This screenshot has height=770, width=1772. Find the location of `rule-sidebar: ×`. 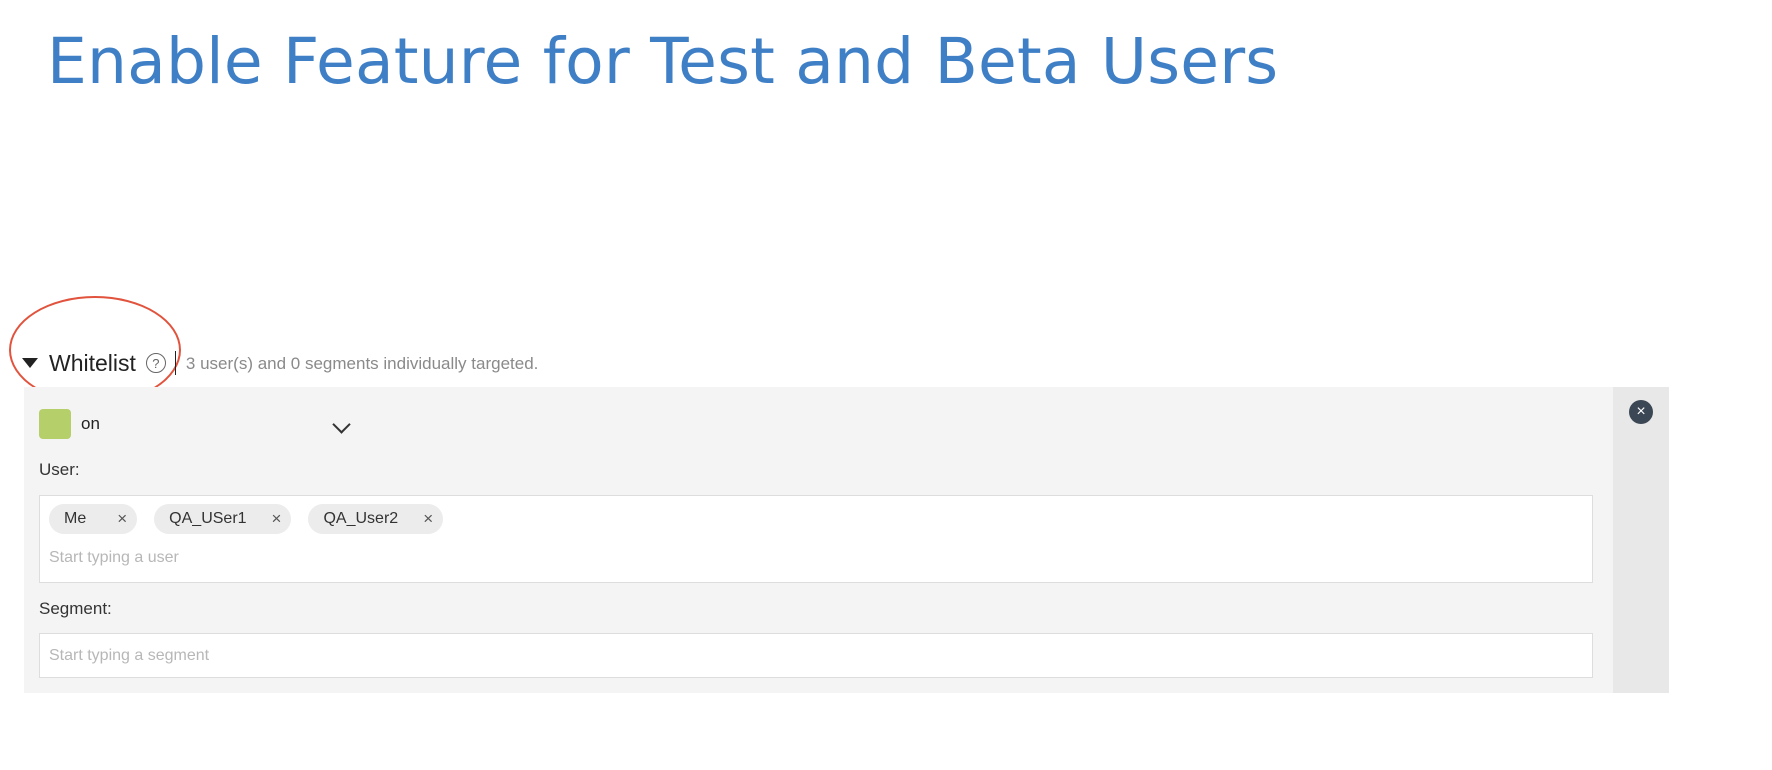

rule-sidebar: × is located at coordinates (1641, 540).